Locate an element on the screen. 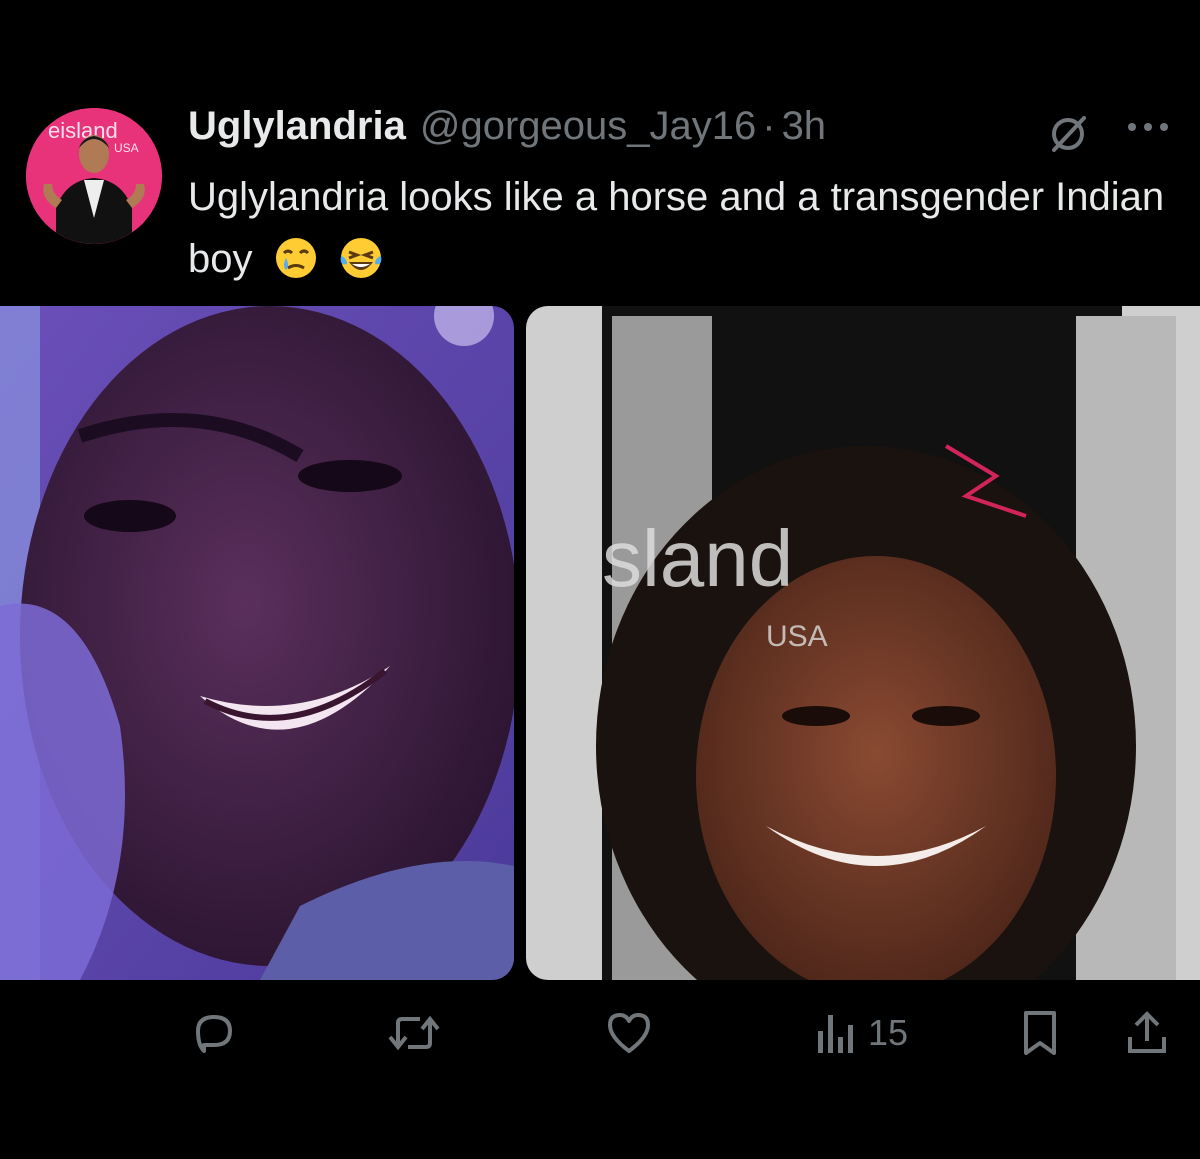  right-image-watermark: sland is located at coordinates (697, 558).